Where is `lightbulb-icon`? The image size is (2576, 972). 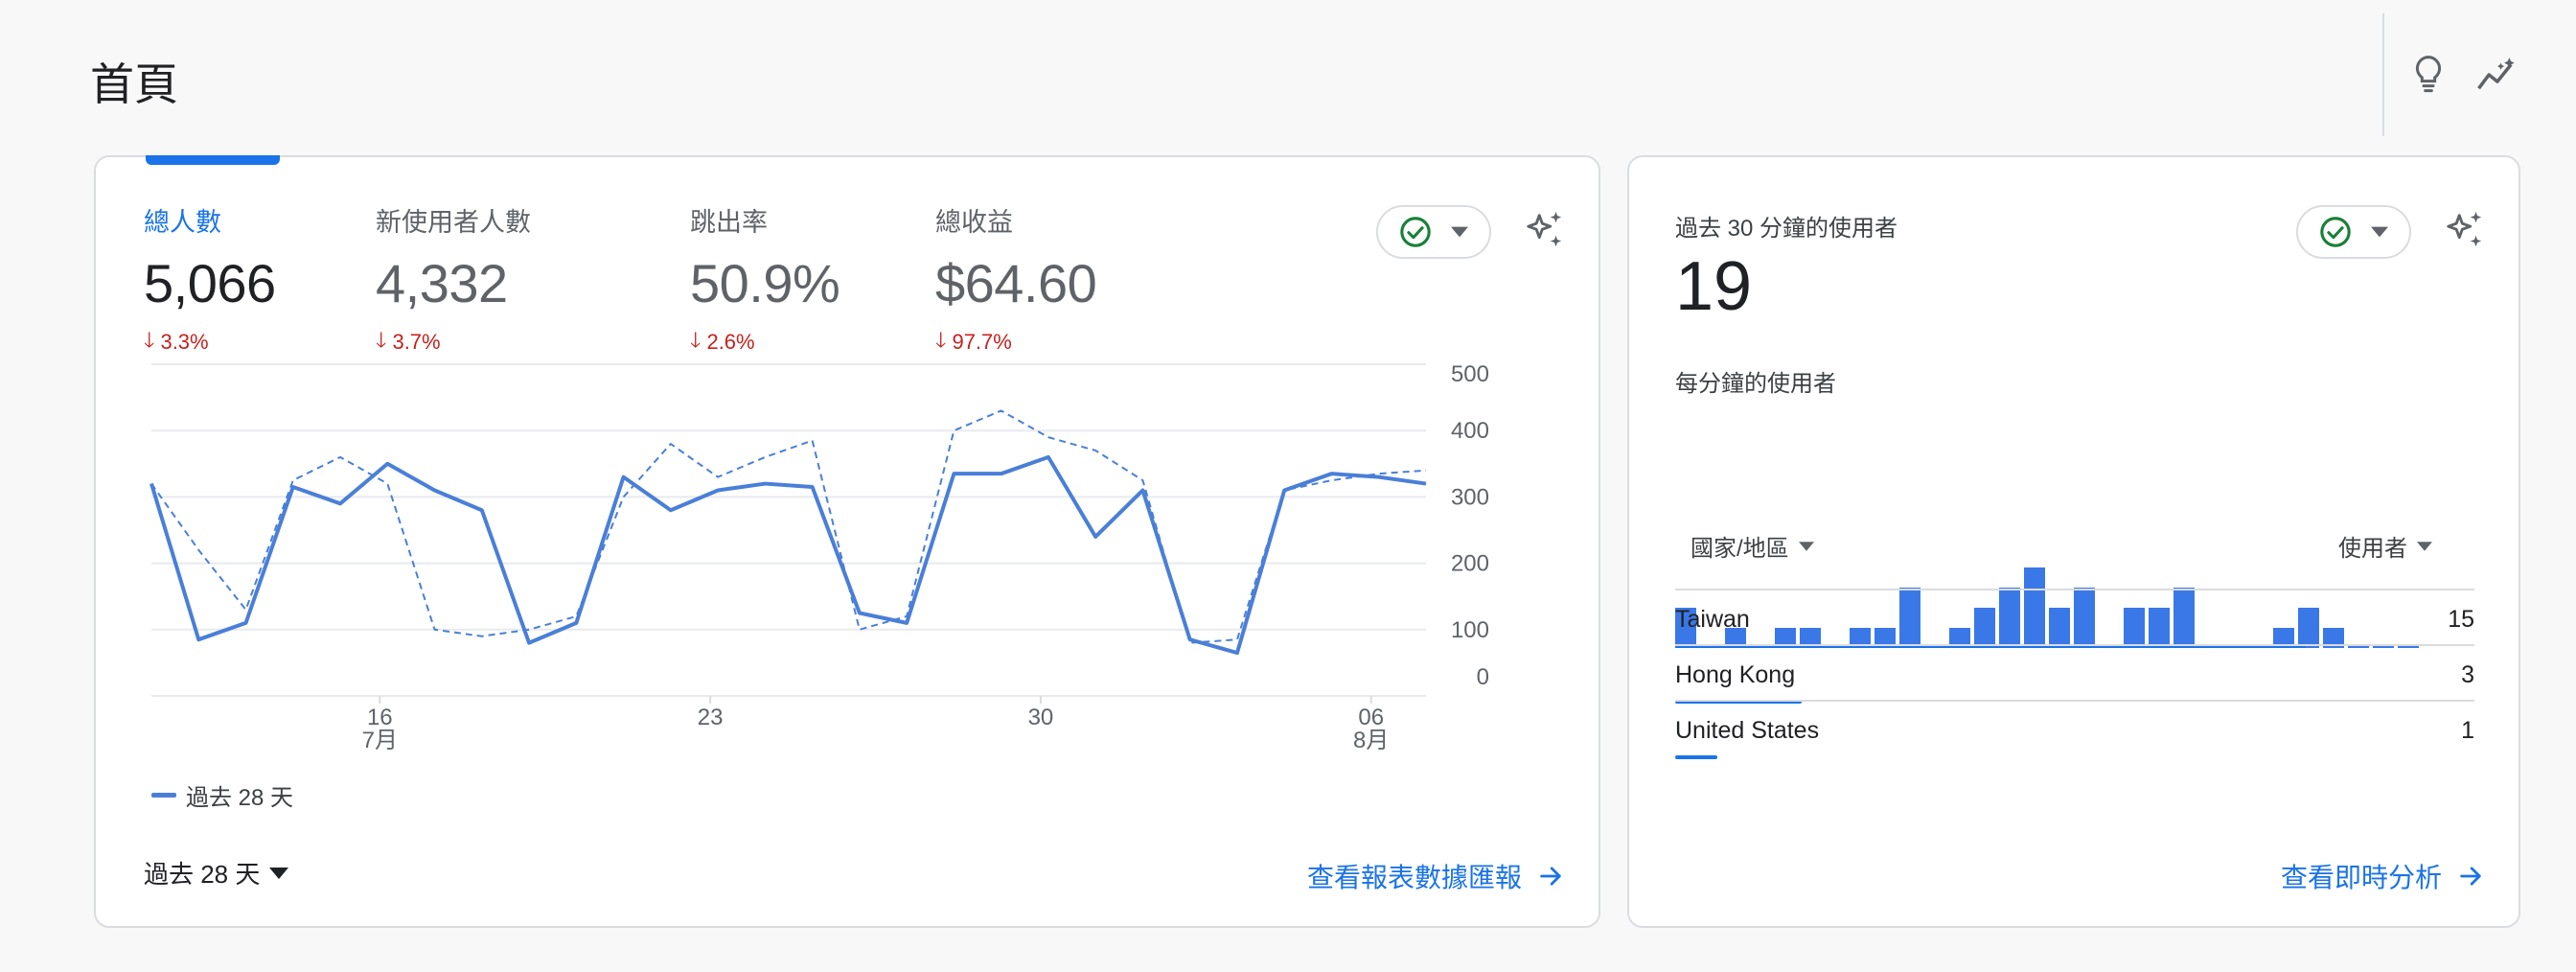 lightbulb-icon is located at coordinates (2428, 75).